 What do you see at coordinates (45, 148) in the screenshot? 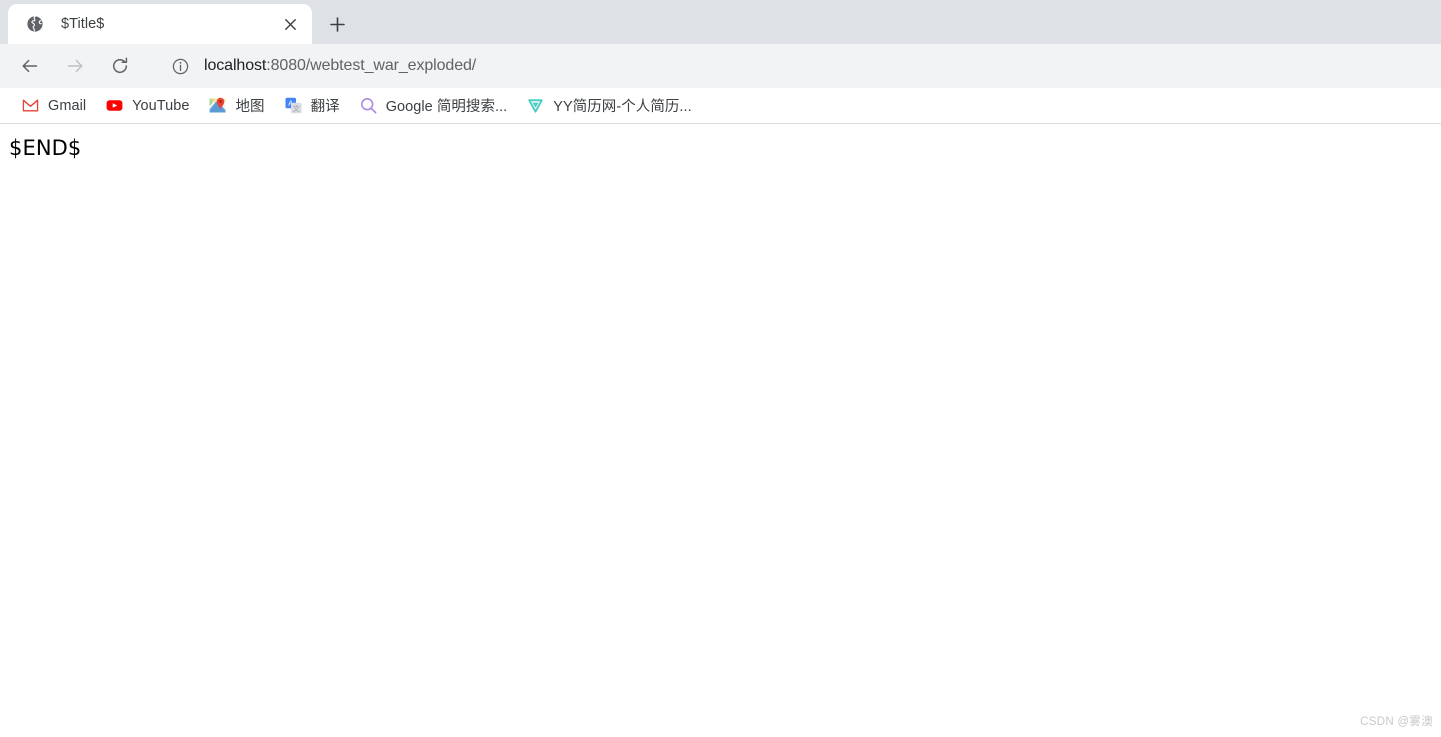
I see `page-body-text: $END$` at bounding box center [45, 148].